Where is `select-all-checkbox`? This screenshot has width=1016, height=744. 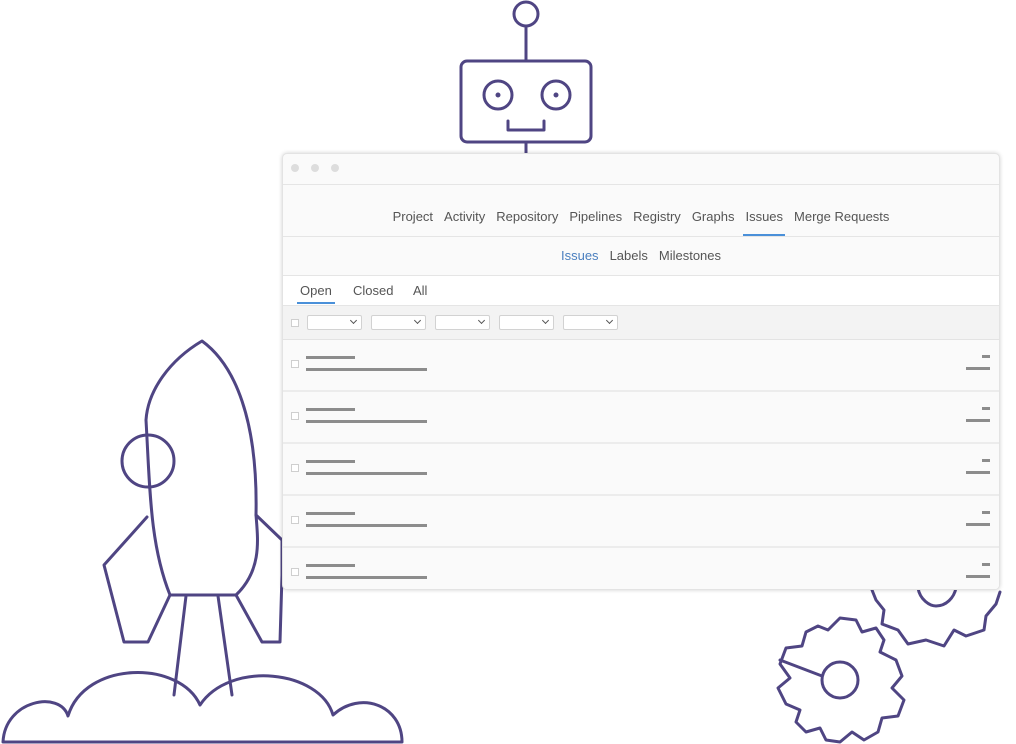
select-all-checkbox is located at coordinates (295, 323).